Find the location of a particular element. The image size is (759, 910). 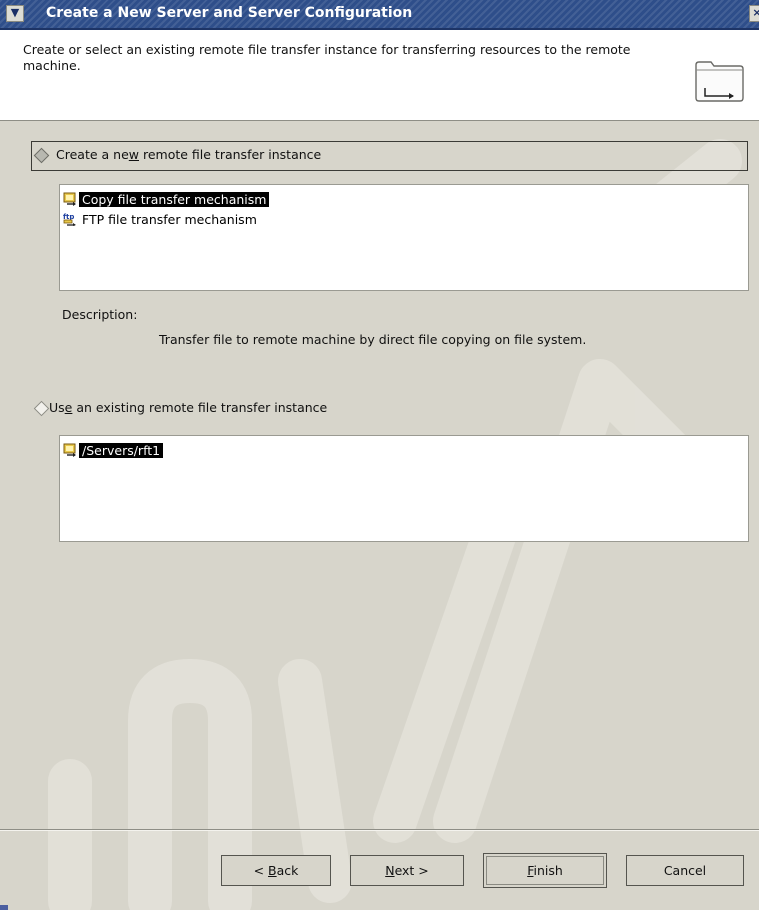

window-edge is located at coordinates (4, 907).